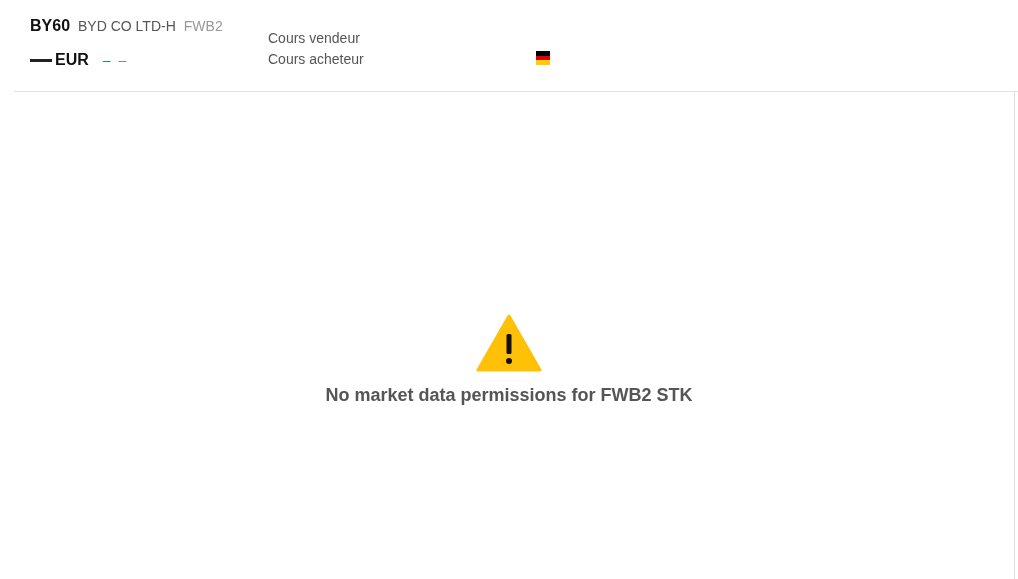 This screenshot has width=1018, height=579. I want to click on warning-icon, so click(509, 343).